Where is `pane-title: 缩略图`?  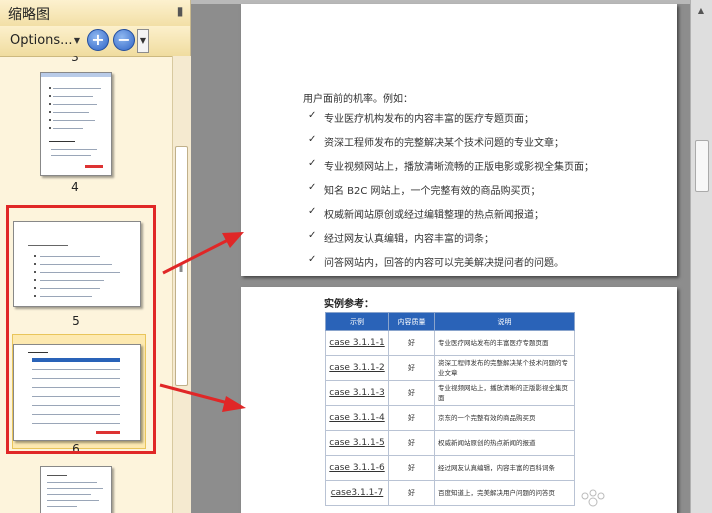
pane-title: 缩略图 is located at coordinates (29, 15).